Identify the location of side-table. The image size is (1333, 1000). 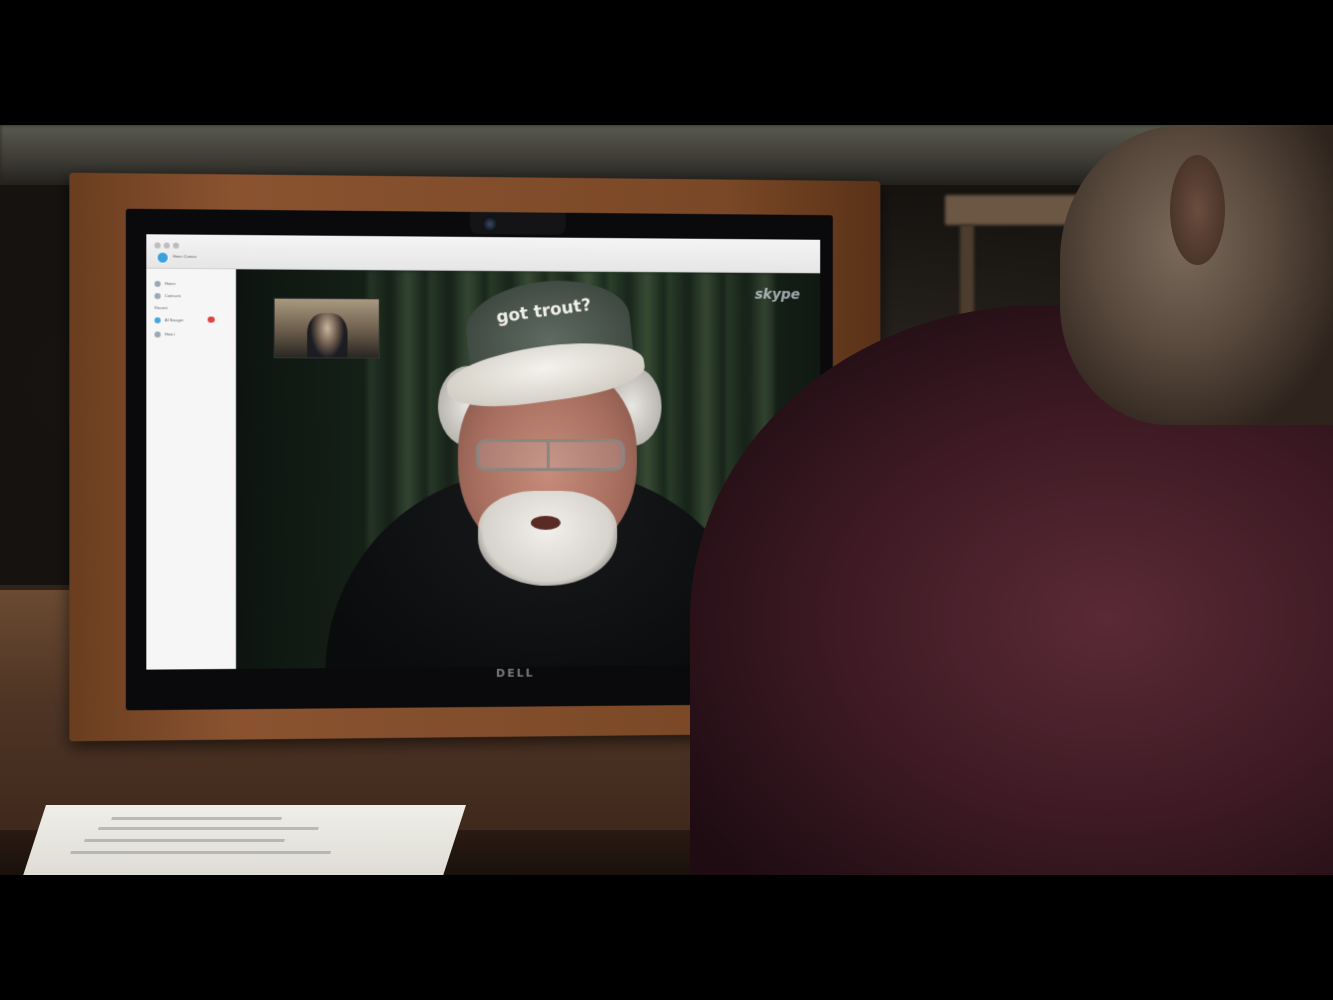
(1015, 210).